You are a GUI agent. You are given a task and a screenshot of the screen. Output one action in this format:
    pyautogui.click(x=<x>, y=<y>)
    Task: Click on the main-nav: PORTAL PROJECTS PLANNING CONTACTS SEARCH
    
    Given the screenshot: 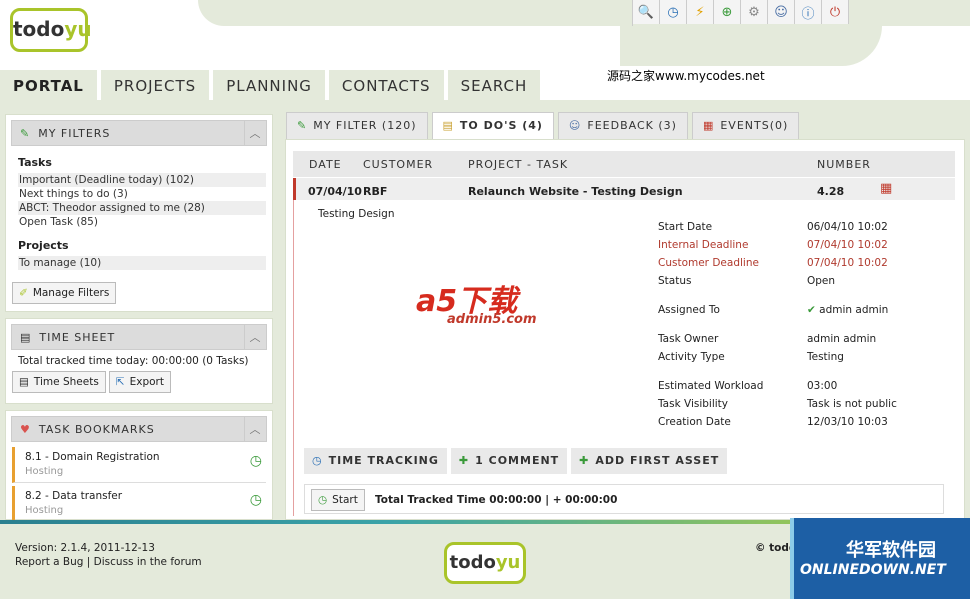 What is the action you would take?
    pyautogui.click(x=270, y=85)
    